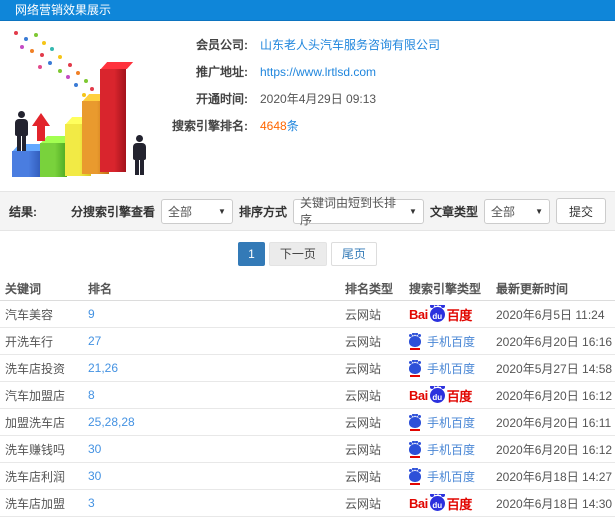 The image size is (615, 520). I want to click on table-row: 加盟洗车店 25,28,28 云网站 手机百度 2020年6月20日 16:11, so click(307, 422).